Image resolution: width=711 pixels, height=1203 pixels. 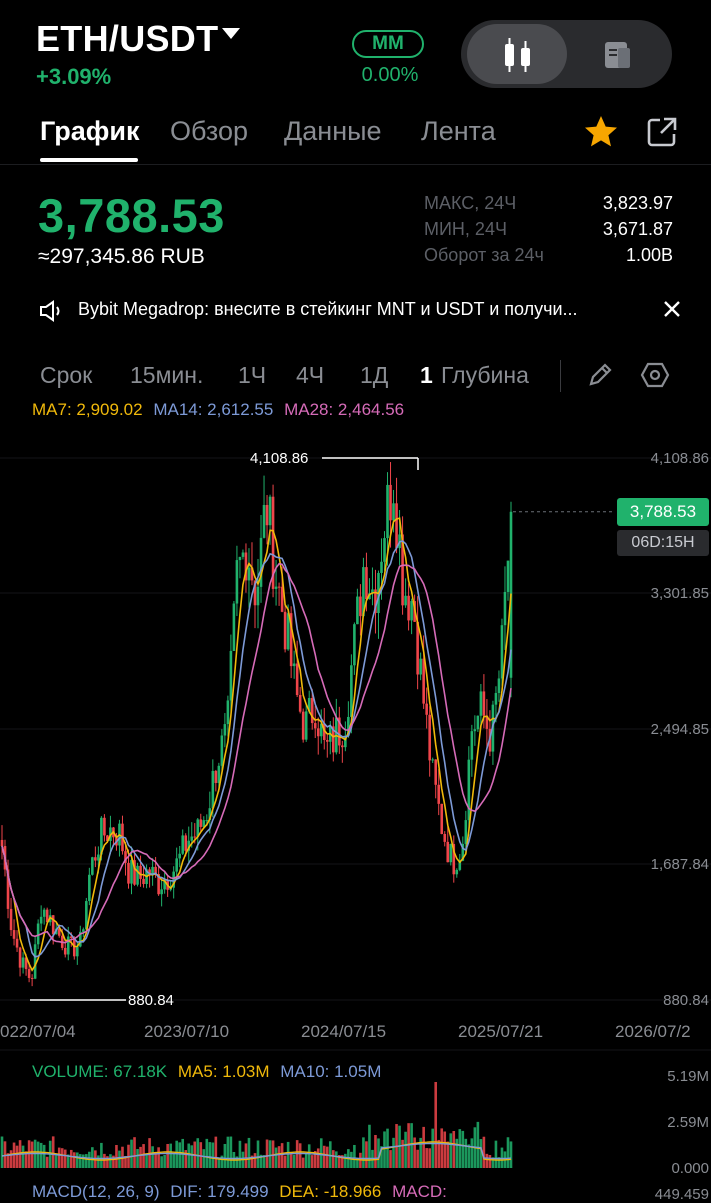 What do you see at coordinates (681, 1194) in the screenshot?
I see `macd-tick: 449.459` at bounding box center [681, 1194].